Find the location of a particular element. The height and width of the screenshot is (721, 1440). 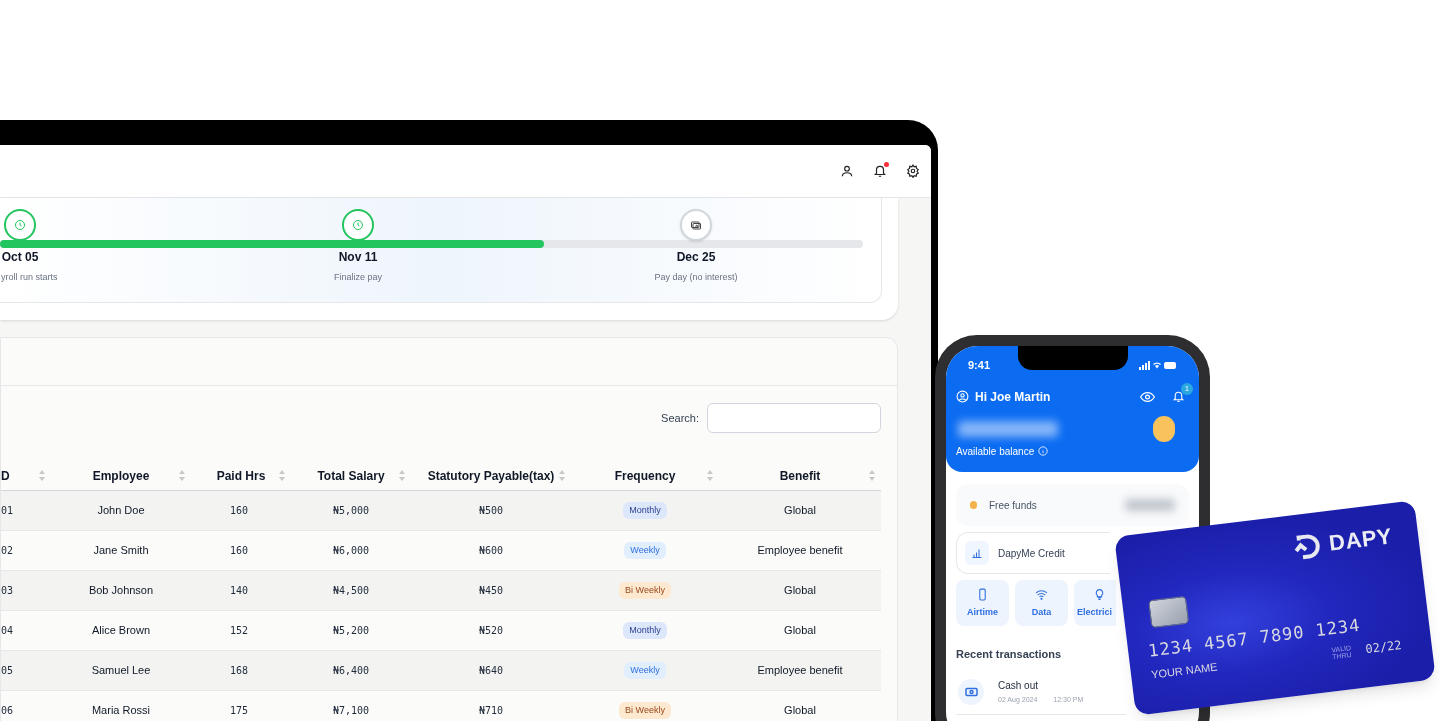

eye-icon is located at coordinates (1147, 396).